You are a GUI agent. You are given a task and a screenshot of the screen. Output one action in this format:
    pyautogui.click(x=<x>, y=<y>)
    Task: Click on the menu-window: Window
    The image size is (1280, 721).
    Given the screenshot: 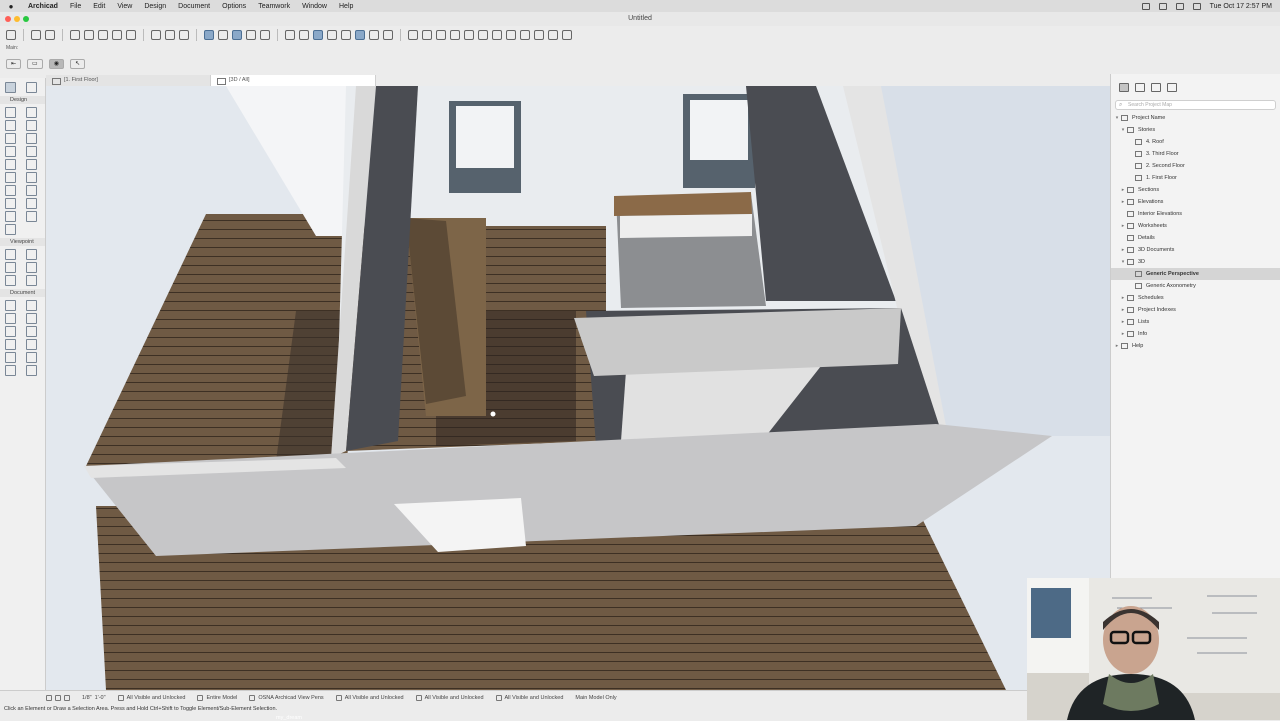 What is the action you would take?
    pyautogui.click(x=314, y=6)
    